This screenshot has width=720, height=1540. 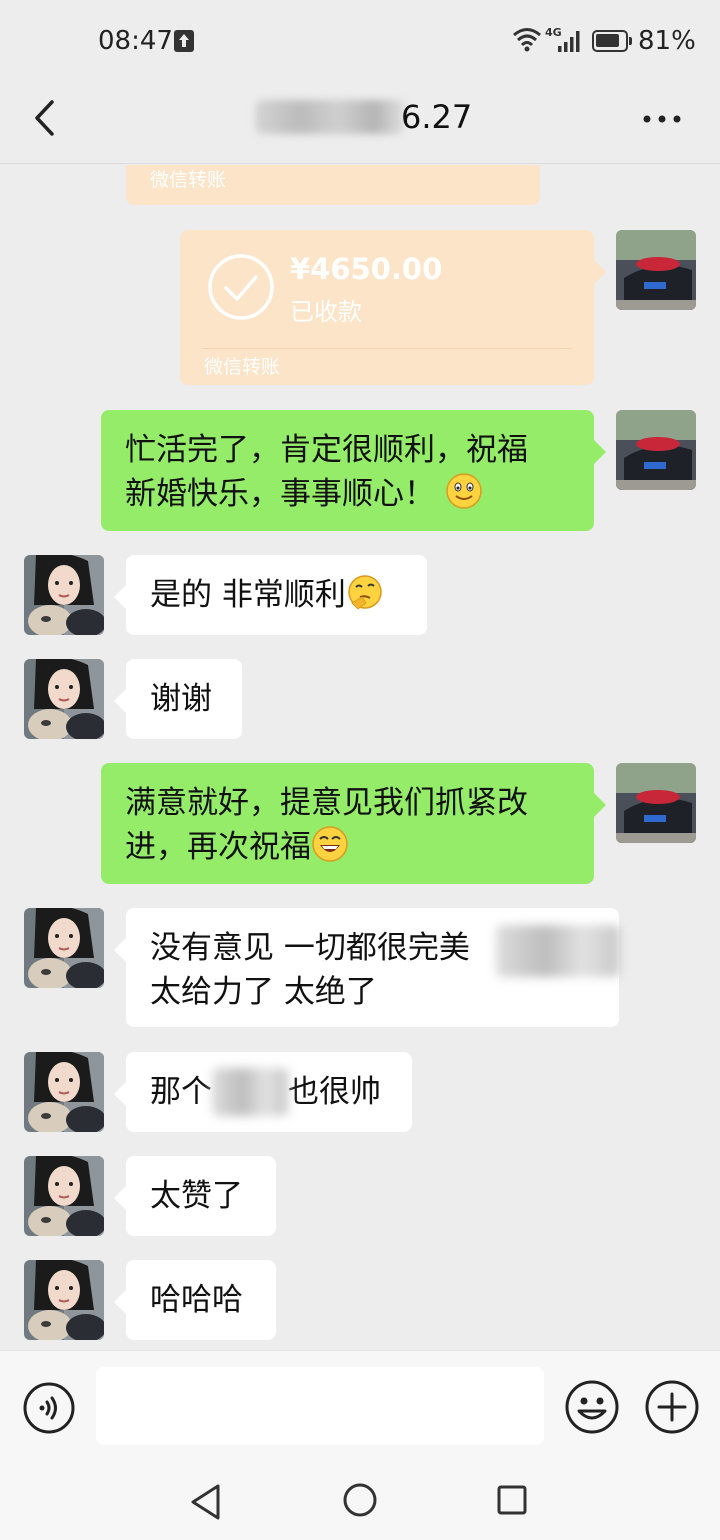 I want to click on chat-header: 6.27, so click(x=360, y=122).